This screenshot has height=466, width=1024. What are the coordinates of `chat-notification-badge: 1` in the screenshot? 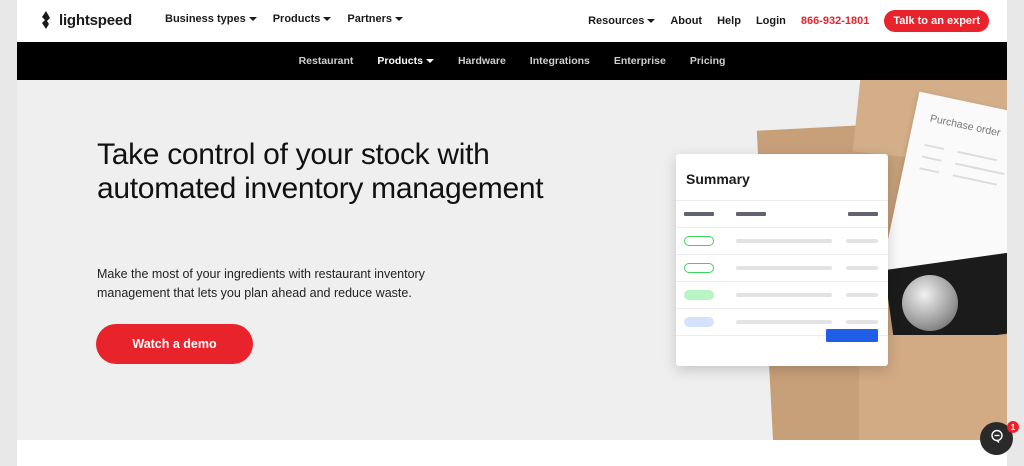 It's located at (1013, 427).